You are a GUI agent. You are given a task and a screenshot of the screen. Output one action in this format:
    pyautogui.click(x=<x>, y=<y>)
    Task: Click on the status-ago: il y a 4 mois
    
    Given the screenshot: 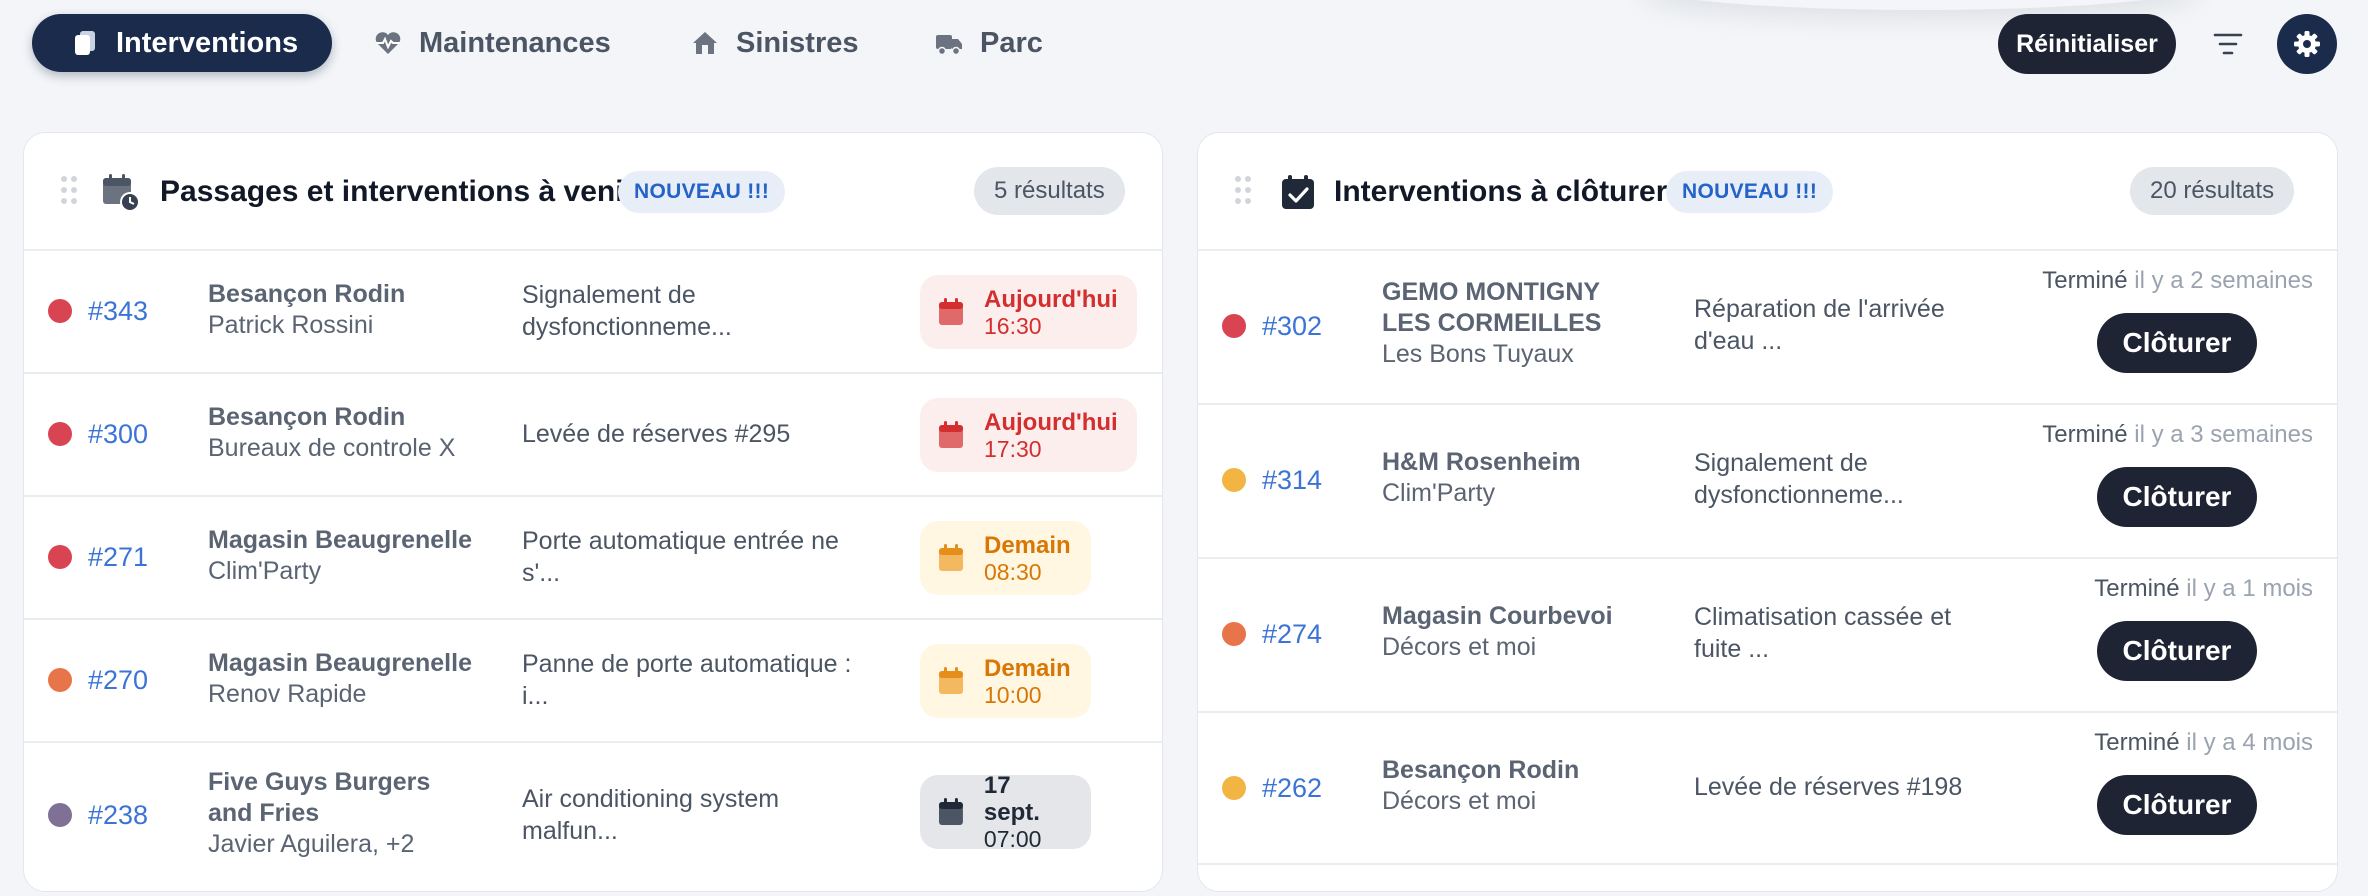 What is the action you would take?
    pyautogui.click(x=2249, y=742)
    